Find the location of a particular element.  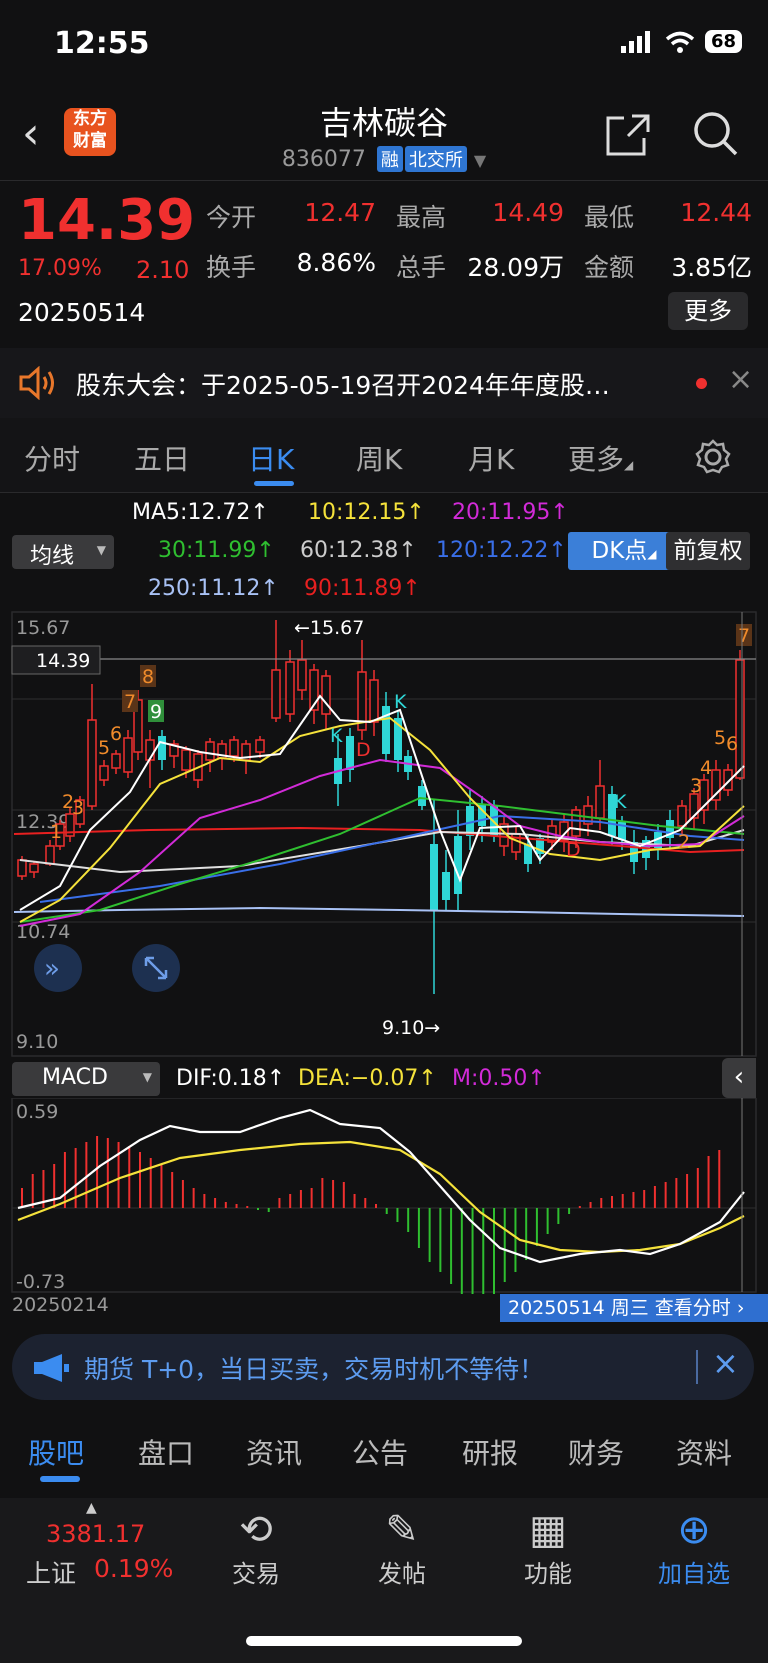

dk-point-button: DK点◢ is located at coordinates (624, 551).